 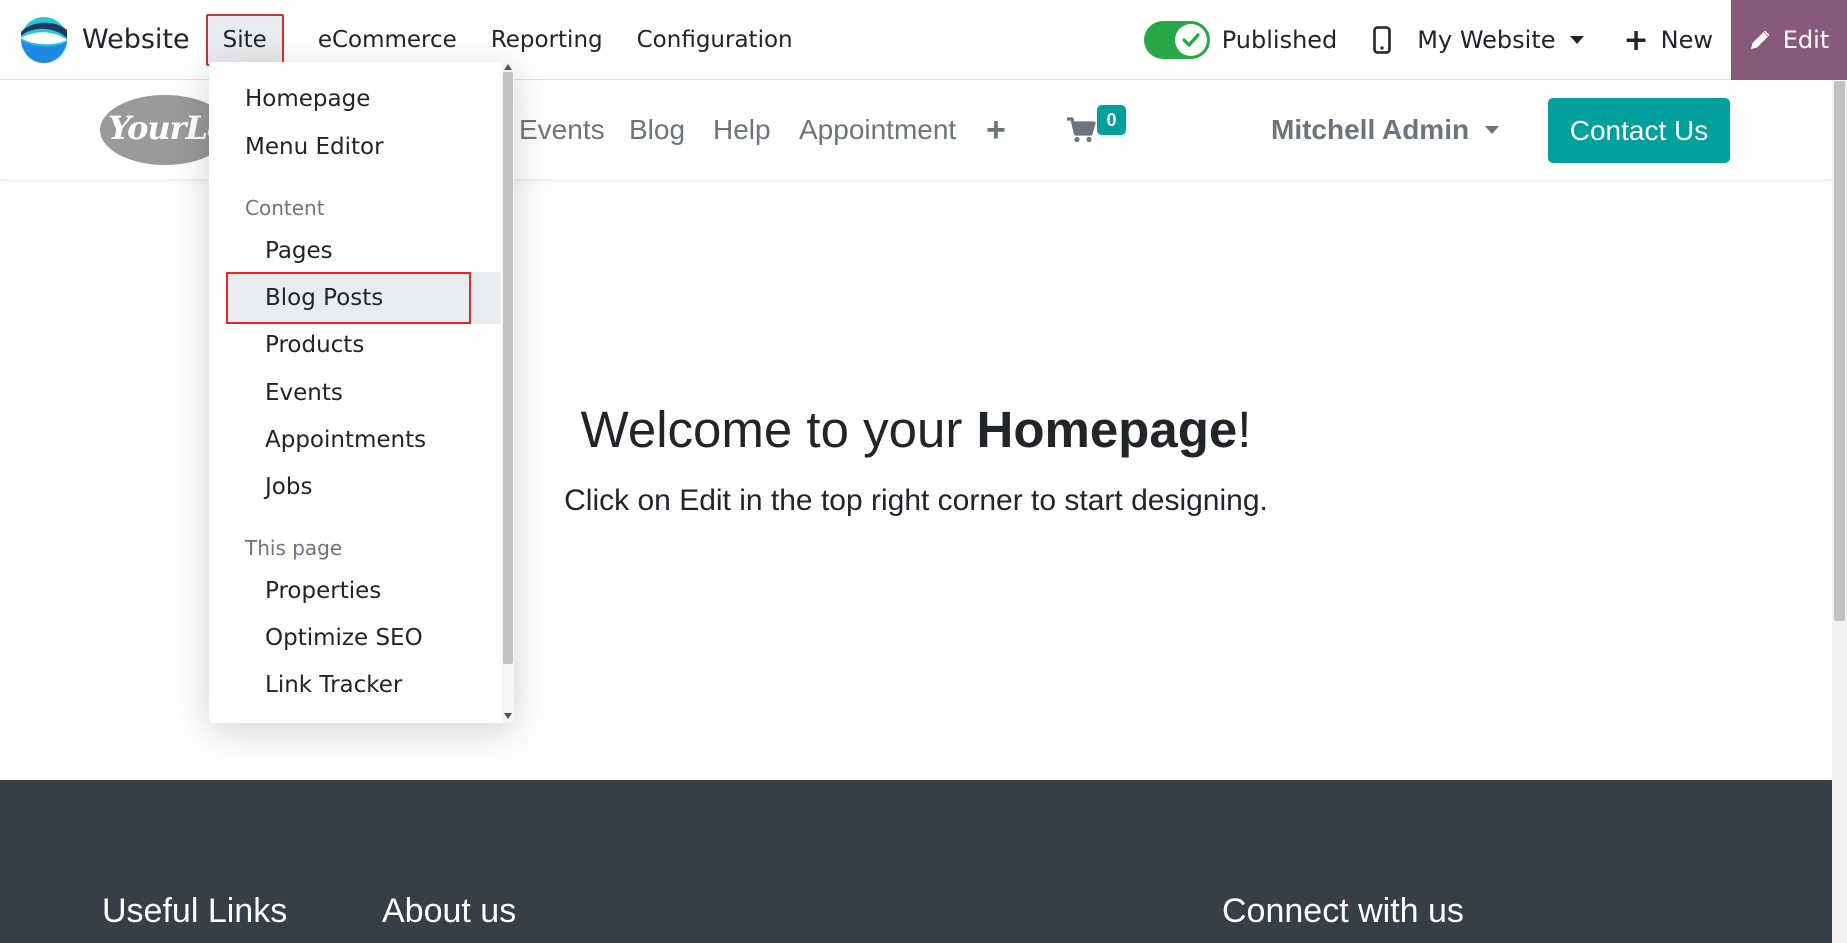 I want to click on published-toggle, so click(x=1176, y=40).